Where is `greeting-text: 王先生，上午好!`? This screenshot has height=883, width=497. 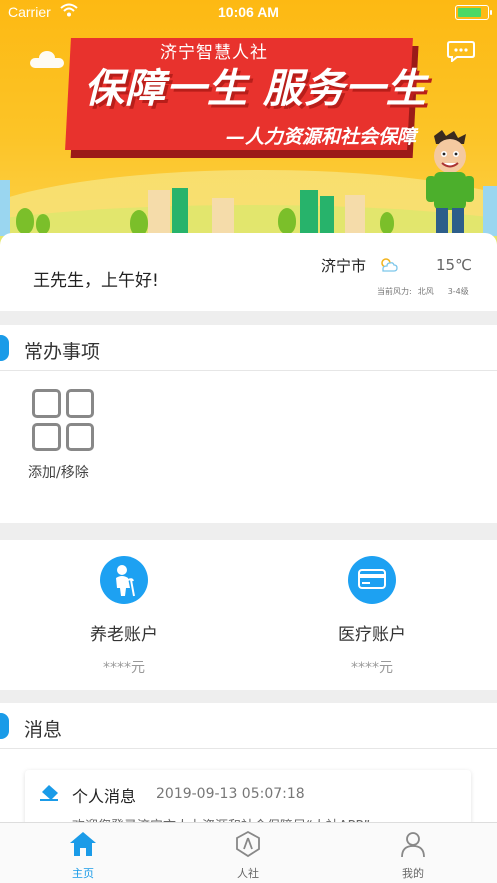
greeting-text: 王先生，上午好! is located at coordinates (96, 281).